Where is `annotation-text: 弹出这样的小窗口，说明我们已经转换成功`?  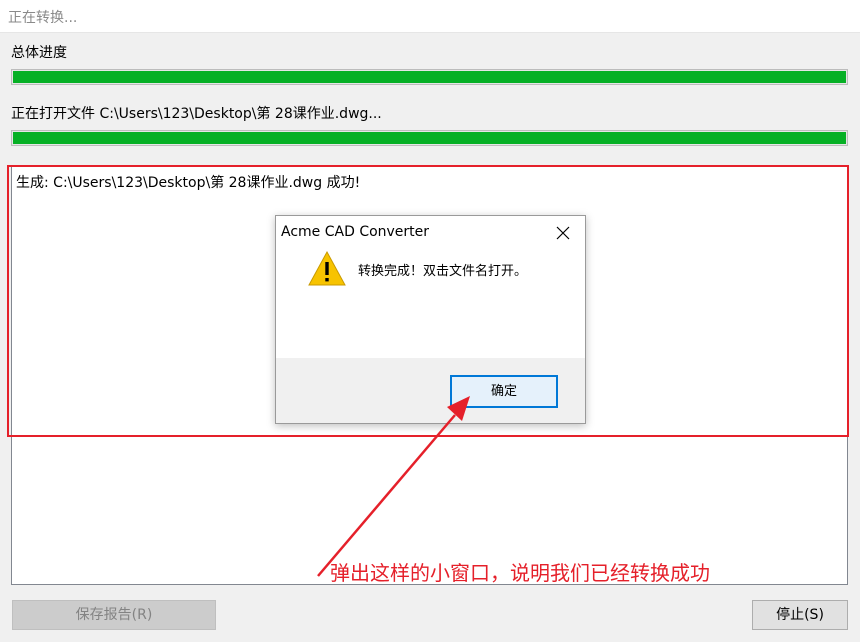 annotation-text: 弹出这样的小窗口，说明我们已经转换成功 is located at coordinates (520, 573).